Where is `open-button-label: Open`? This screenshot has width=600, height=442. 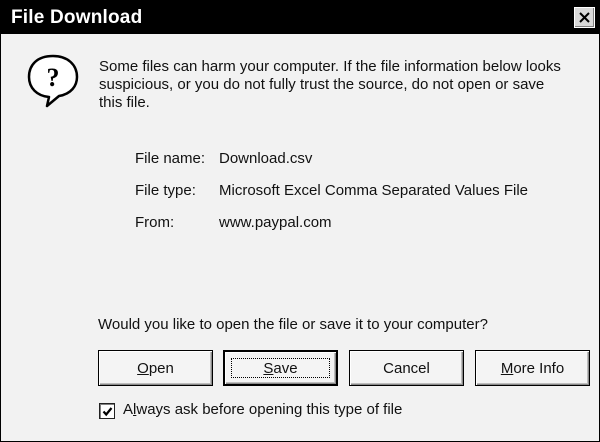 open-button-label: Open is located at coordinates (155, 368).